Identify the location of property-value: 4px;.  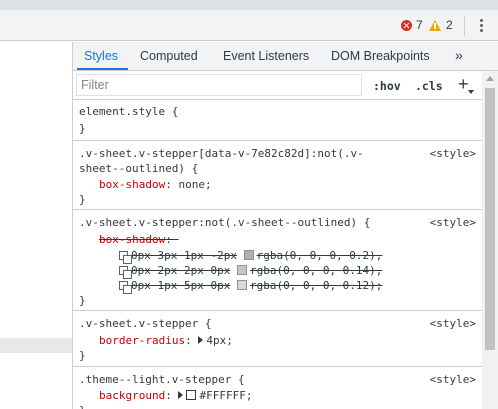
(219, 340).